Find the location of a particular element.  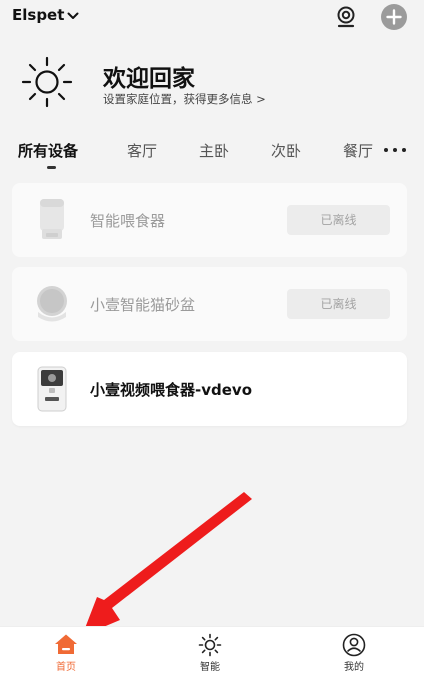

device-name: 智能喂食器 is located at coordinates (128, 221).